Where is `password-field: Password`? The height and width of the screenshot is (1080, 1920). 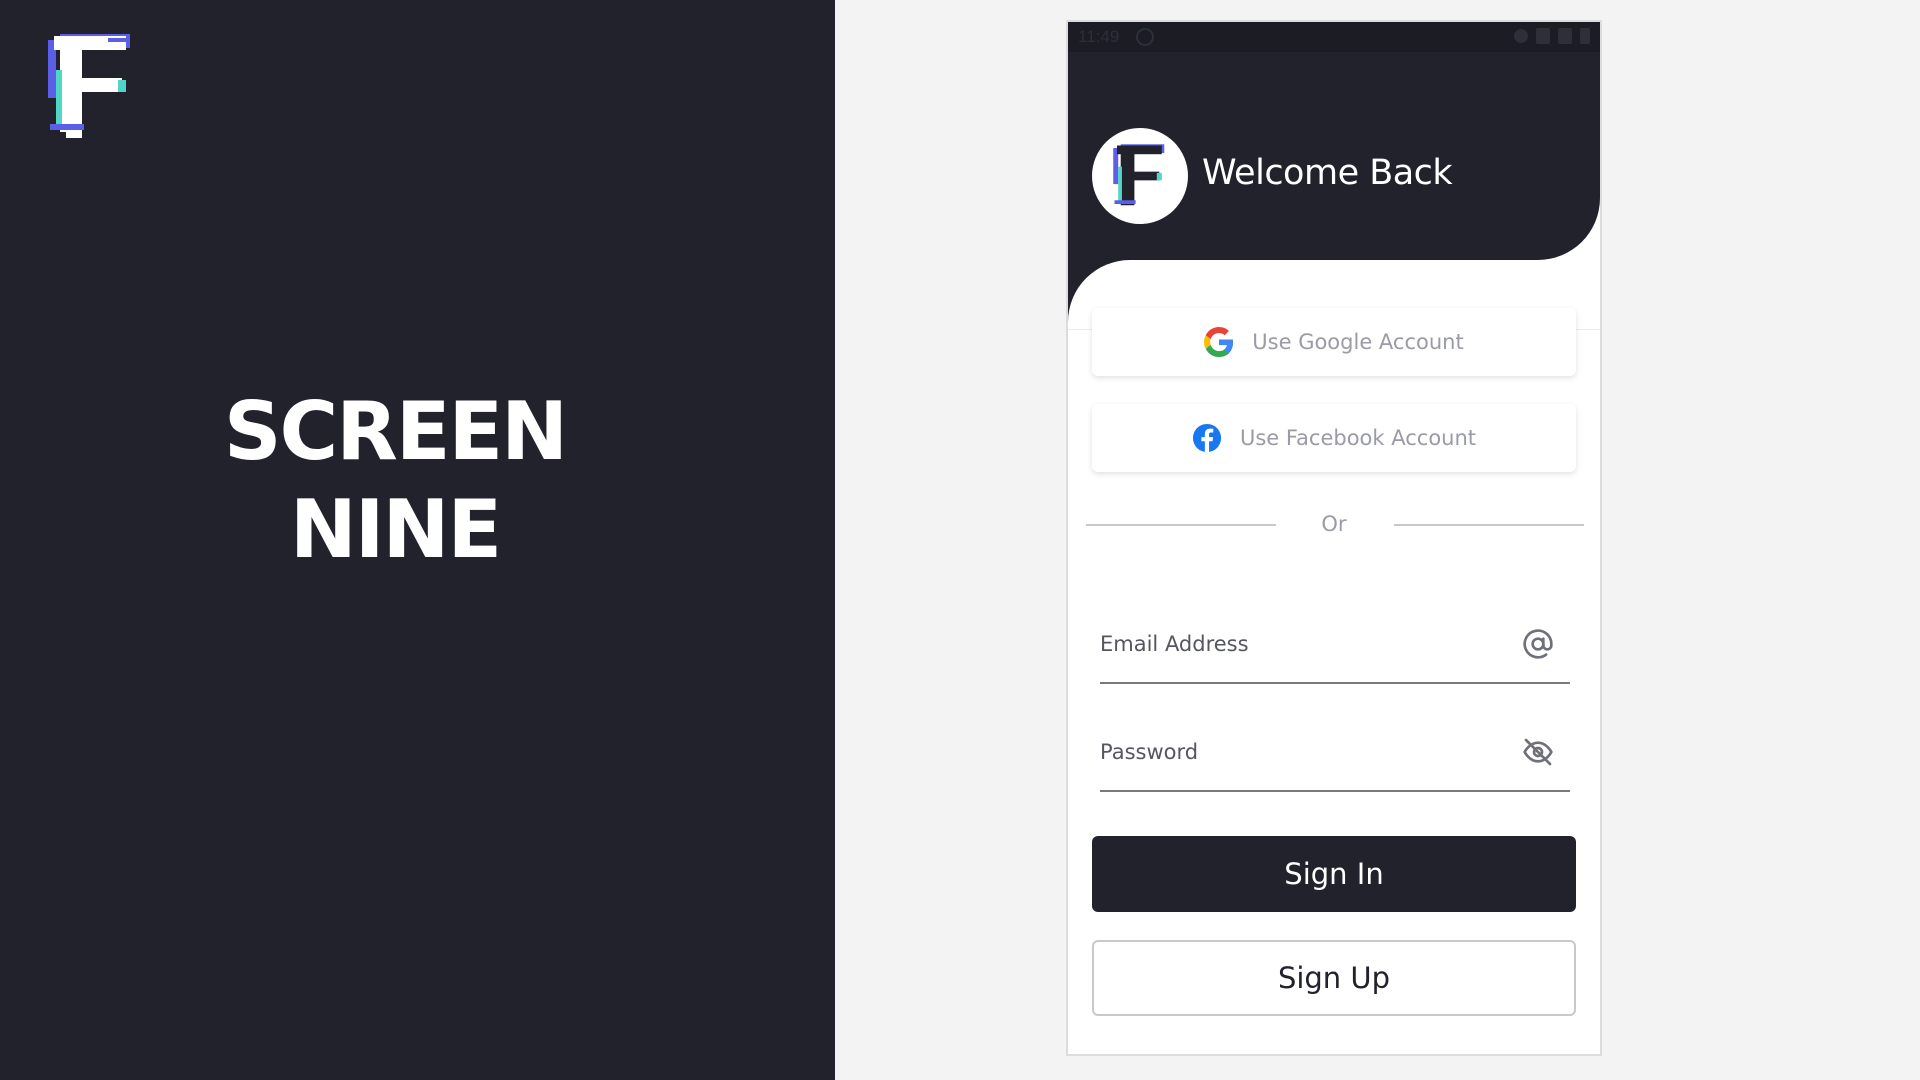
password-field: Password is located at coordinates (1335, 757).